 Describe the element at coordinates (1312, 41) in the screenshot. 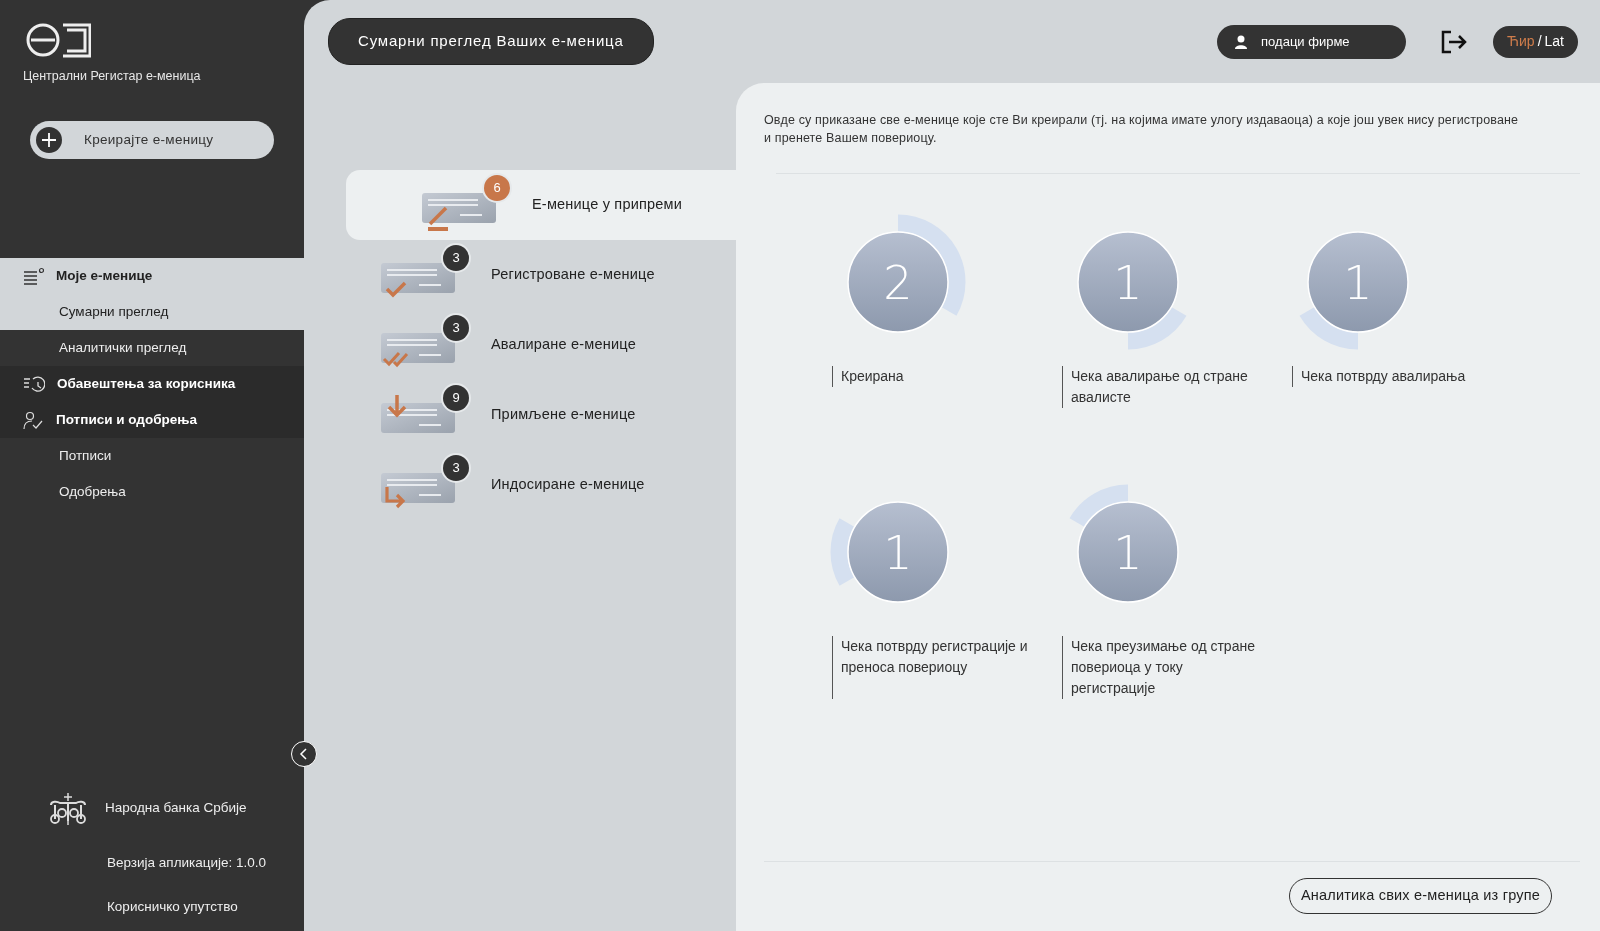

I see `company-button: подаци фирме` at that location.